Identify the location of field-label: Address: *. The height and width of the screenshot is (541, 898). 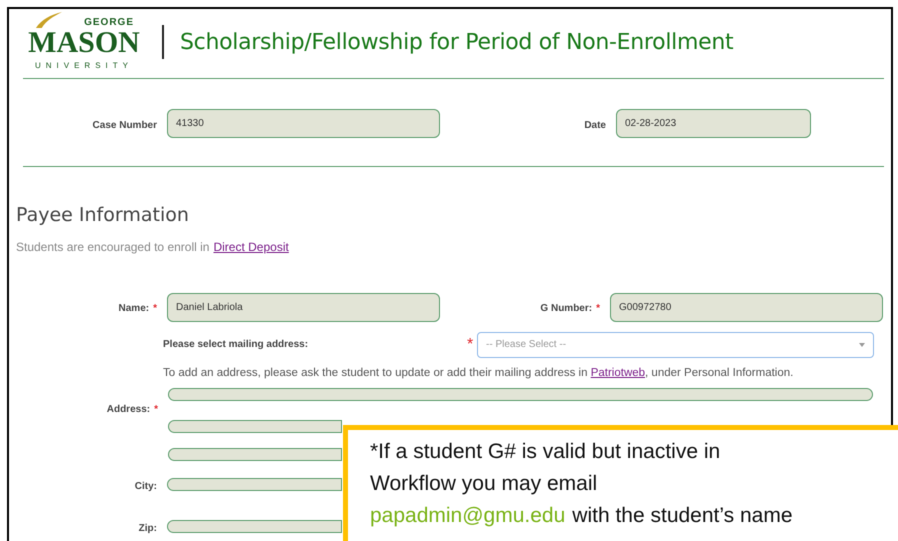
(132, 409).